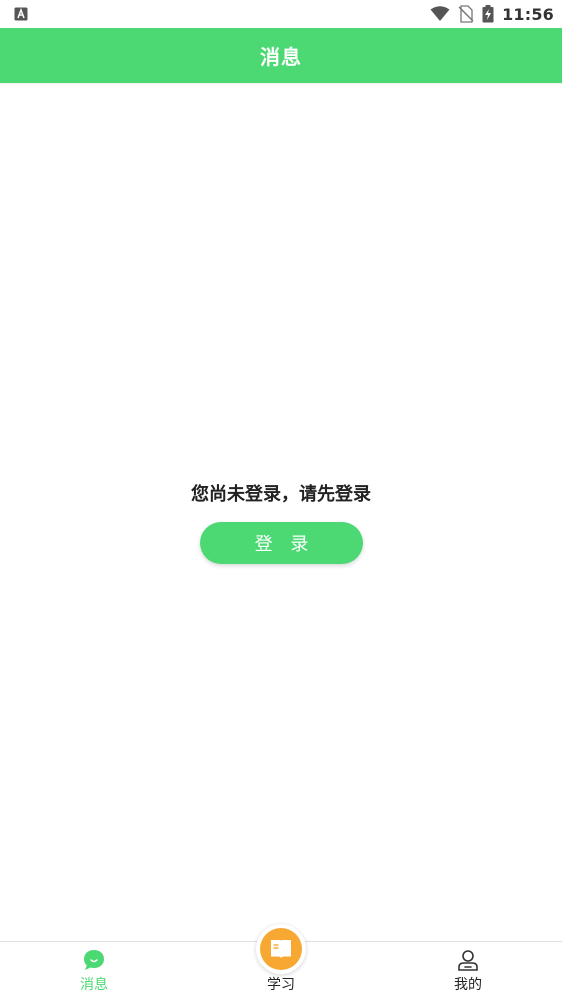 This screenshot has width=562, height=999. I want to click on tab-messages: 消息, so click(94, 970).